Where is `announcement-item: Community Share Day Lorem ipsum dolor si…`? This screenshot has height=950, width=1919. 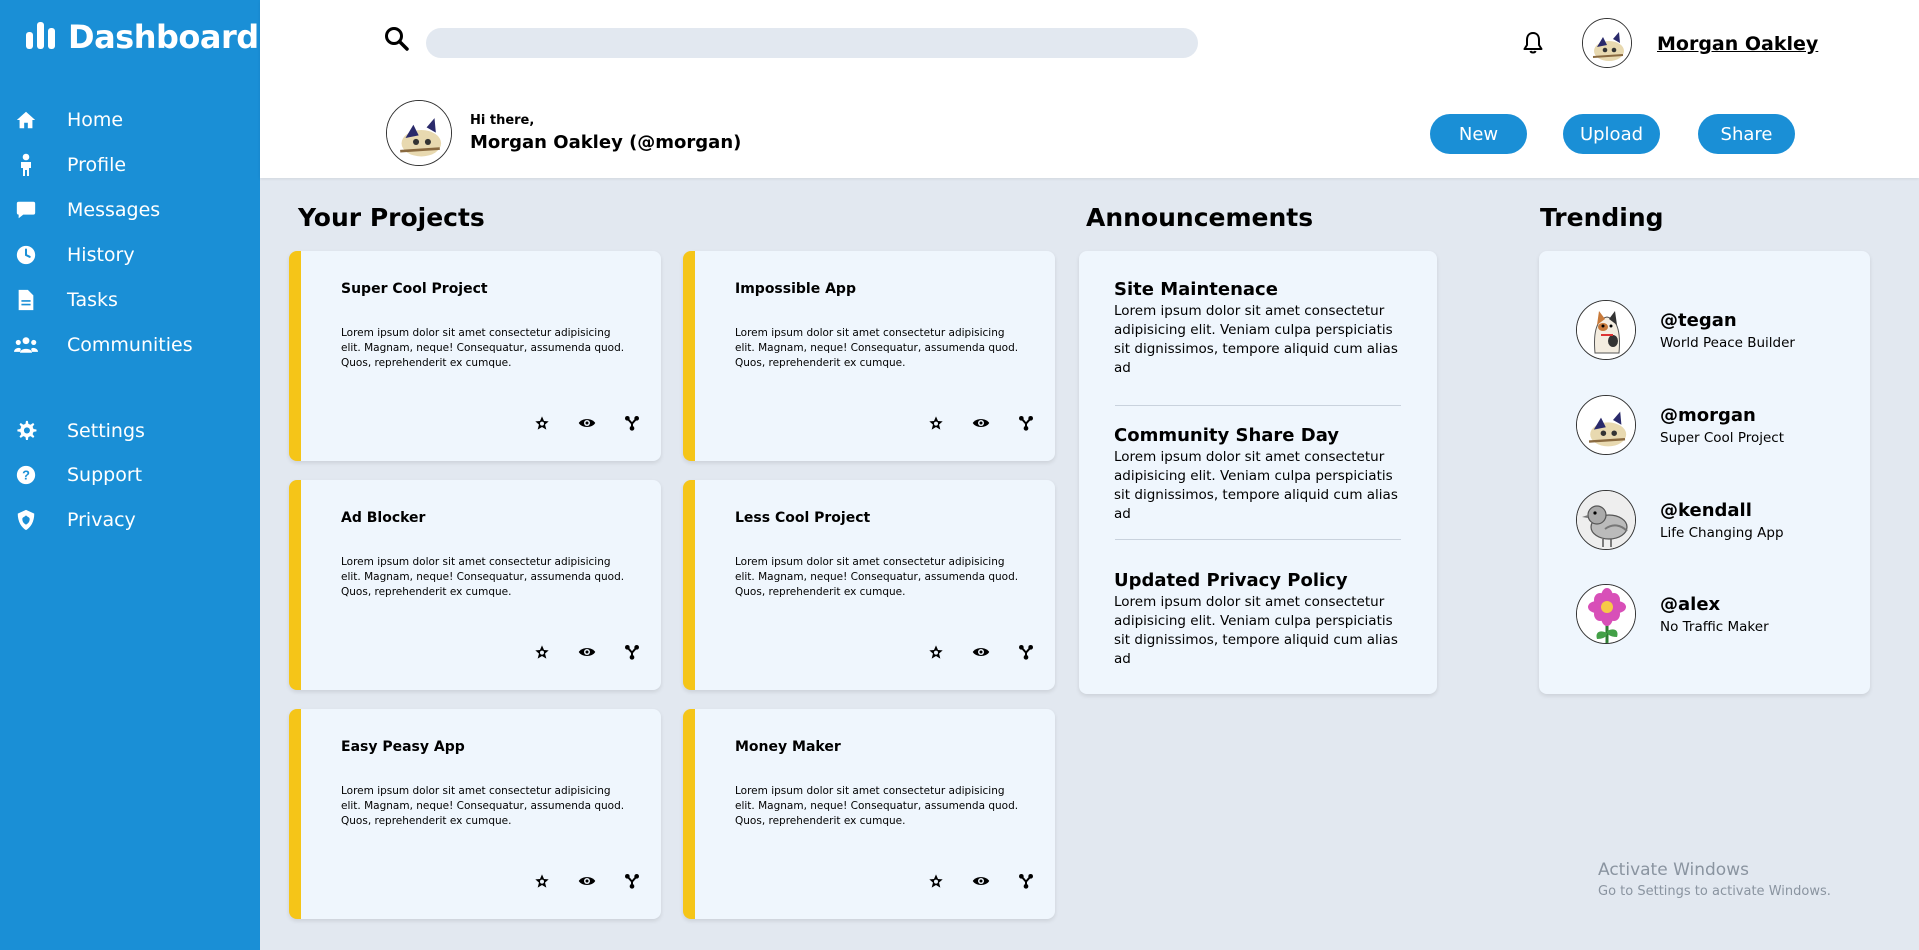 announcement-item: Community Share Day Lorem ipsum dolor si… is located at coordinates (1259, 474).